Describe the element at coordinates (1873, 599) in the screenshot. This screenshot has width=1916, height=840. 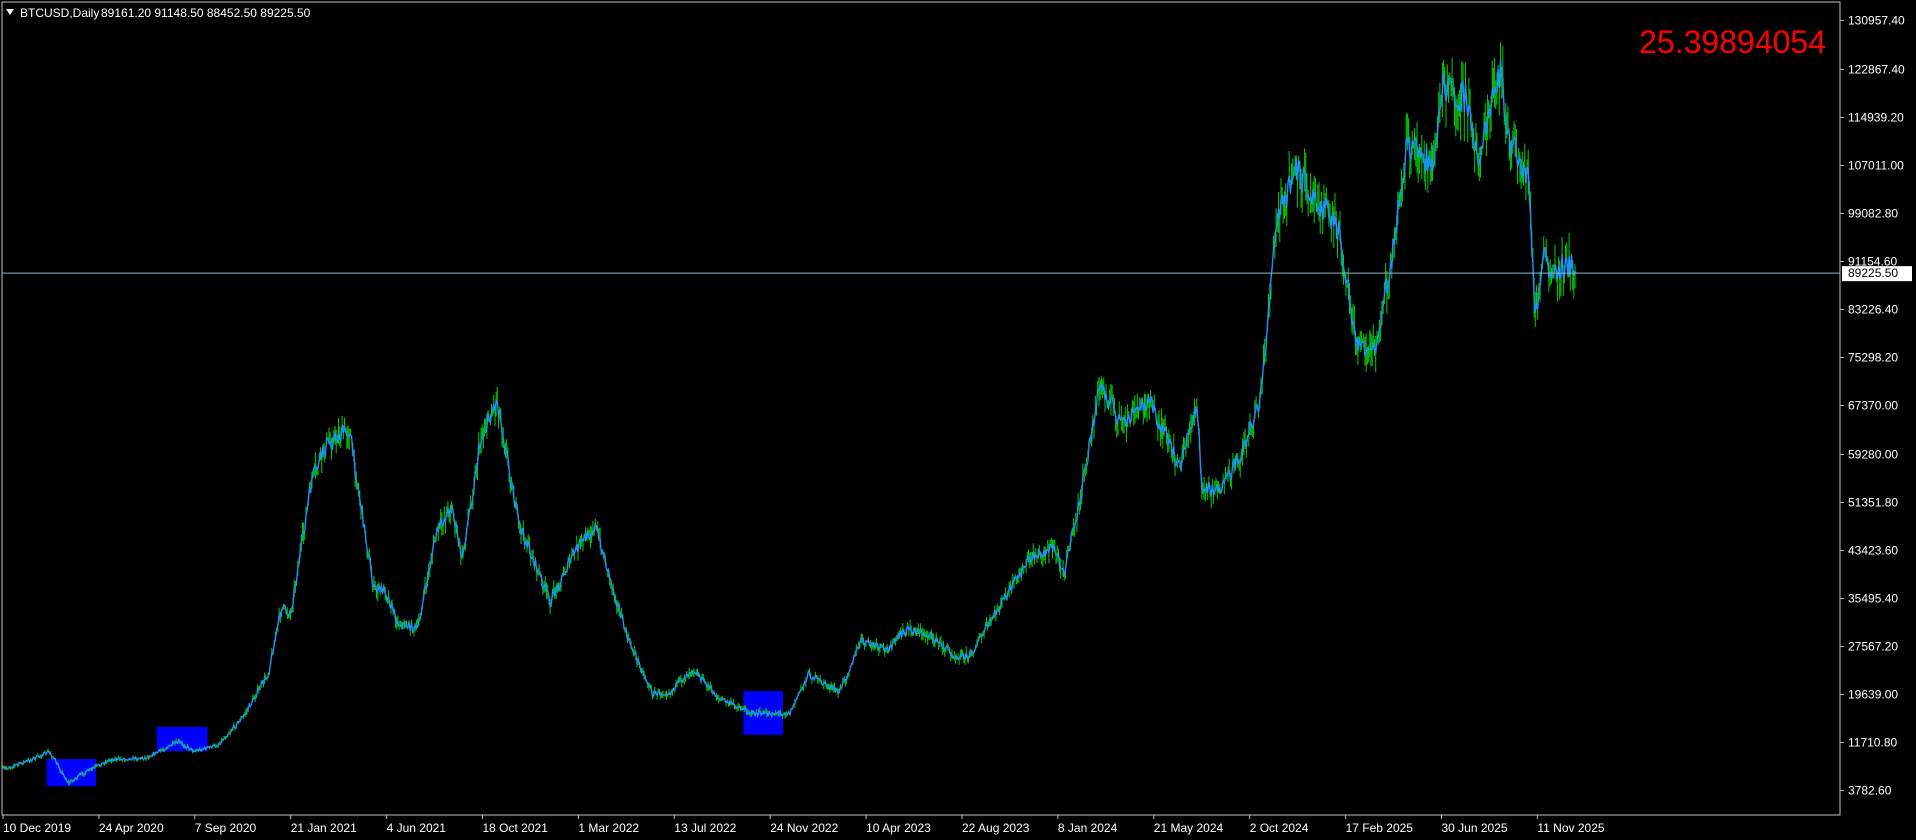
I see `y-tick-label: 35495.40` at that location.